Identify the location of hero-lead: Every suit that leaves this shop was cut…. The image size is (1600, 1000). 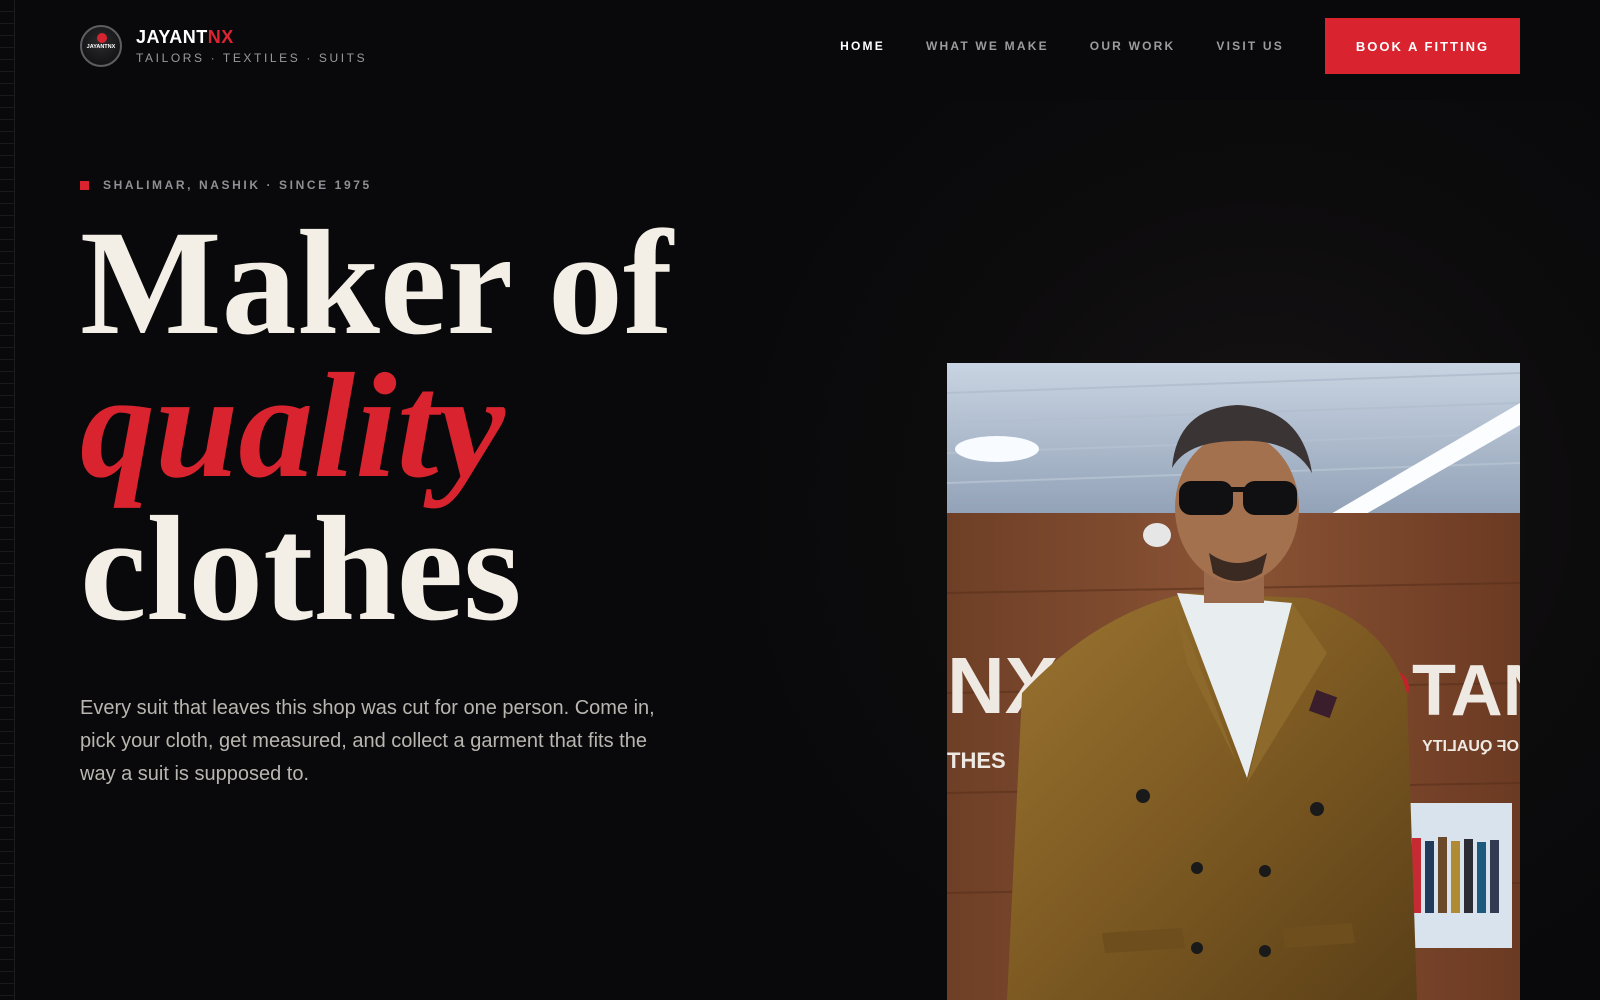
(367, 741).